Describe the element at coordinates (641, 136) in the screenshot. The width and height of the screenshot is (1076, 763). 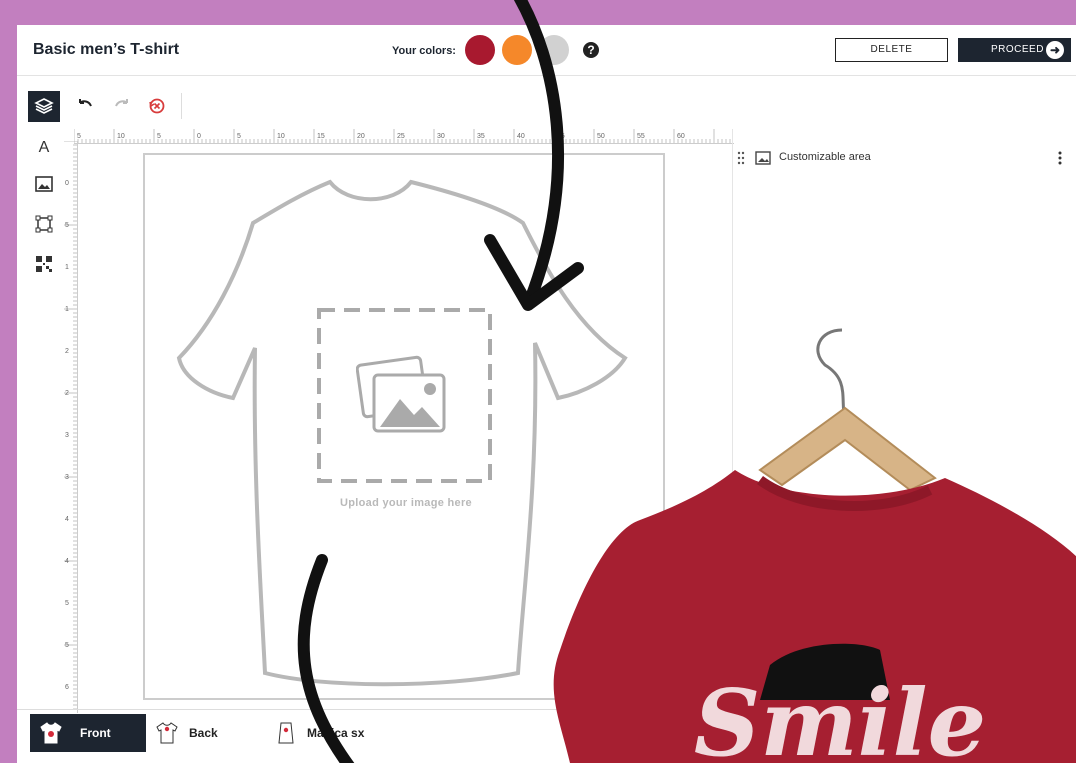
I see `ruler-label: 55` at that location.